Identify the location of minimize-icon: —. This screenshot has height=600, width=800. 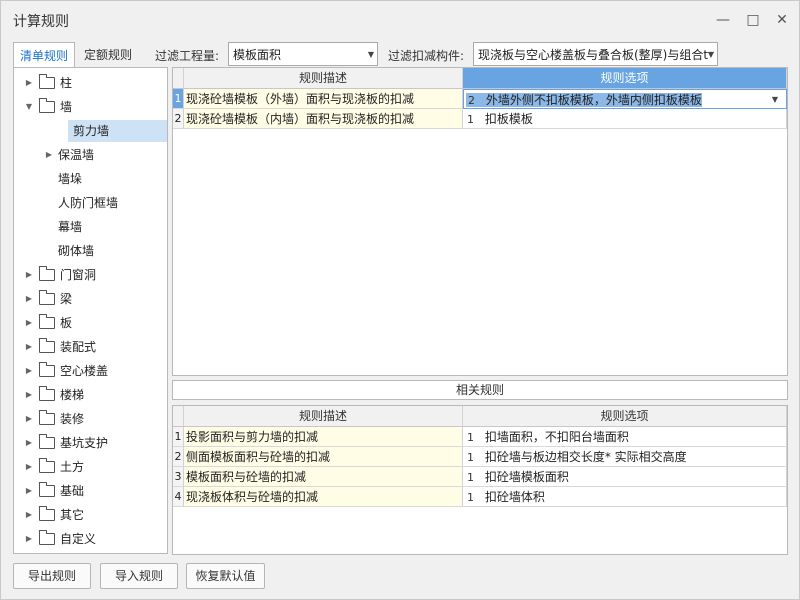
(723, 20).